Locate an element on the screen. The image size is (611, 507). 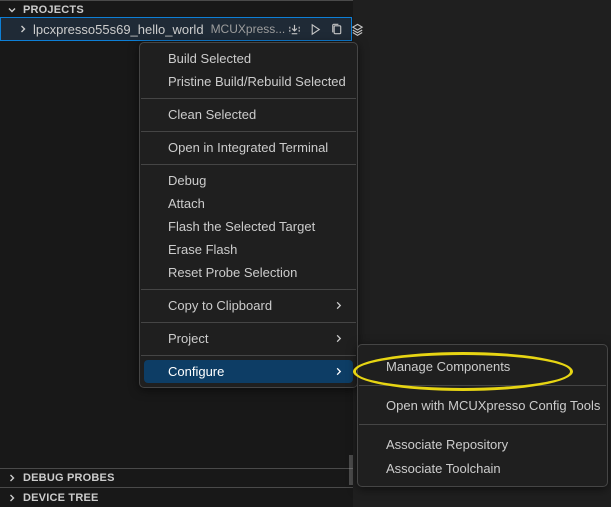
build-download-icon is located at coordinates (294, 29).